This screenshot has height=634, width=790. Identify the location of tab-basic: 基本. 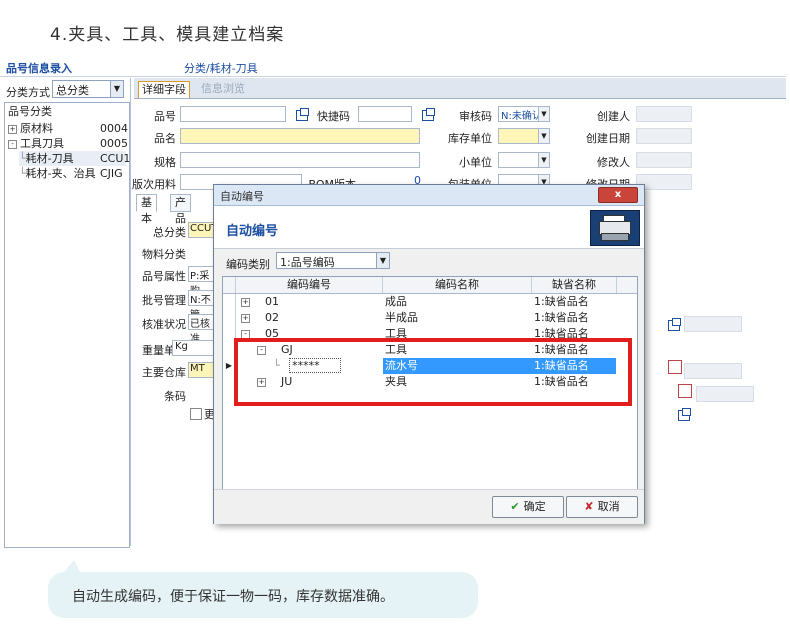
(146, 209).